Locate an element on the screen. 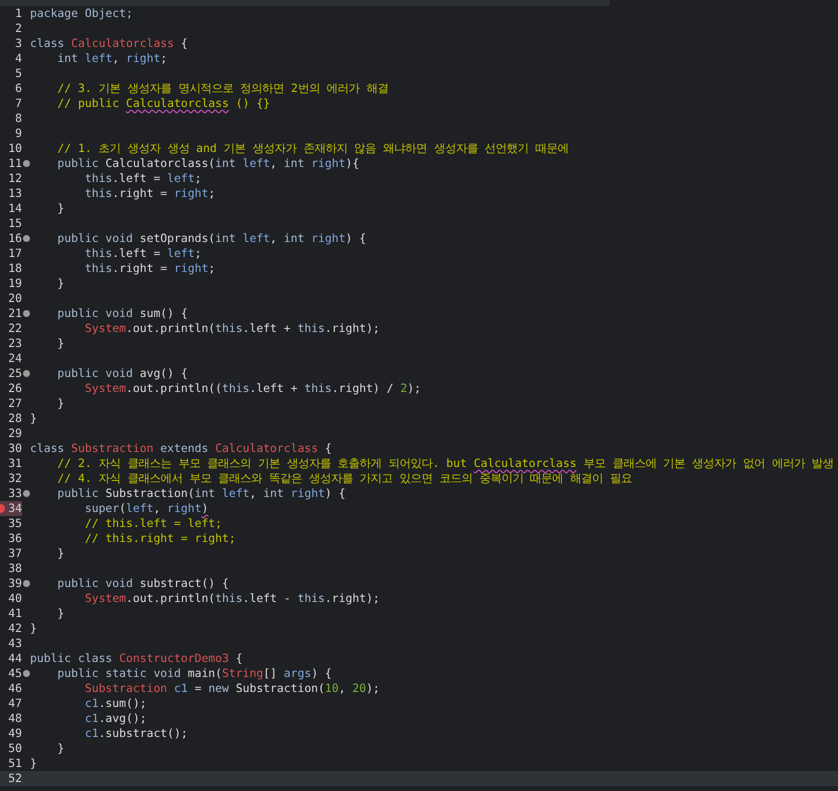 Image resolution: width=838 pixels, height=791 pixels. line-number: 50 is located at coordinates (14, 748).